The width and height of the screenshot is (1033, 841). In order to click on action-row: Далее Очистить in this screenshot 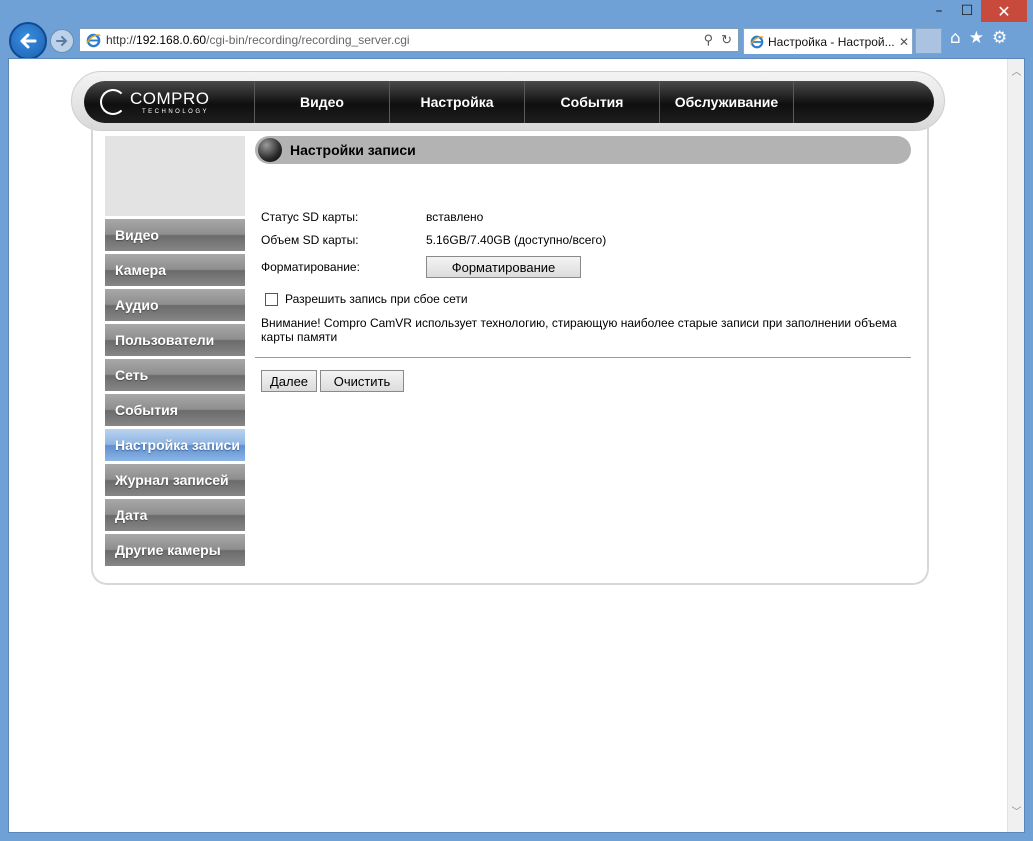, I will do `click(332, 381)`.